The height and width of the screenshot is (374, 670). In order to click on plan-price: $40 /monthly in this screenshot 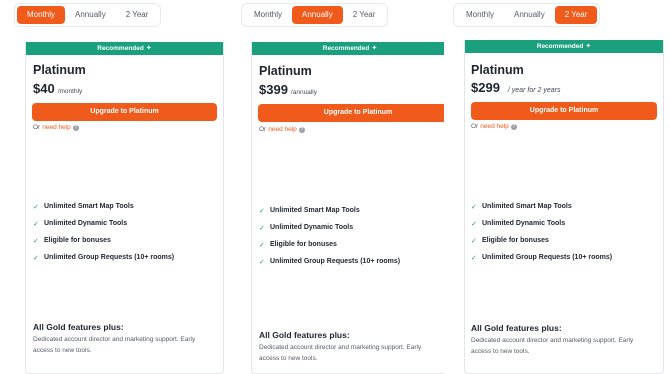, I will do `click(57, 88)`.